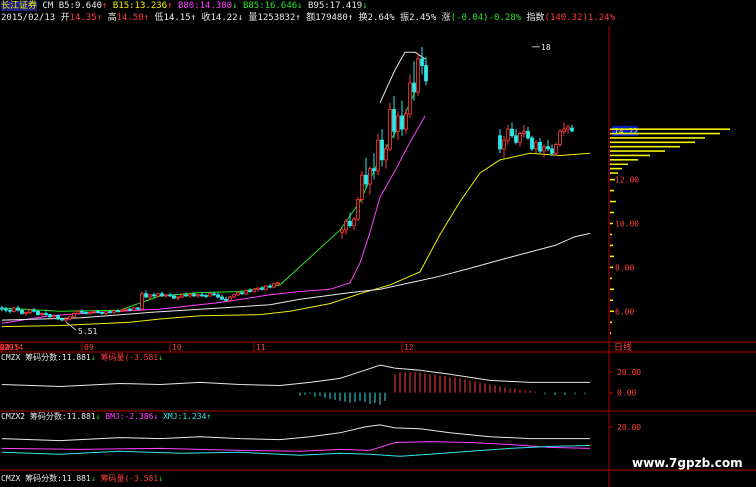 Image resolution: width=756 pixels, height=487 pixels. I want to click on x-tick-label: 02, so click(5, 347).